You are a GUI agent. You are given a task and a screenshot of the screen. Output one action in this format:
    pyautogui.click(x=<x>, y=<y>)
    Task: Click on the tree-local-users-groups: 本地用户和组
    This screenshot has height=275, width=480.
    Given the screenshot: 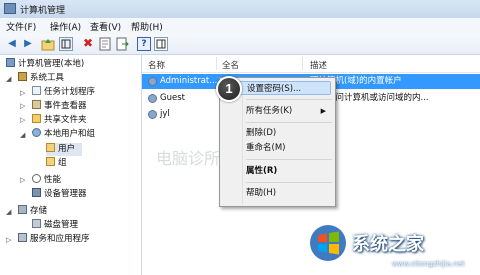 What is the action you would take?
    pyautogui.click(x=63, y=134)
    